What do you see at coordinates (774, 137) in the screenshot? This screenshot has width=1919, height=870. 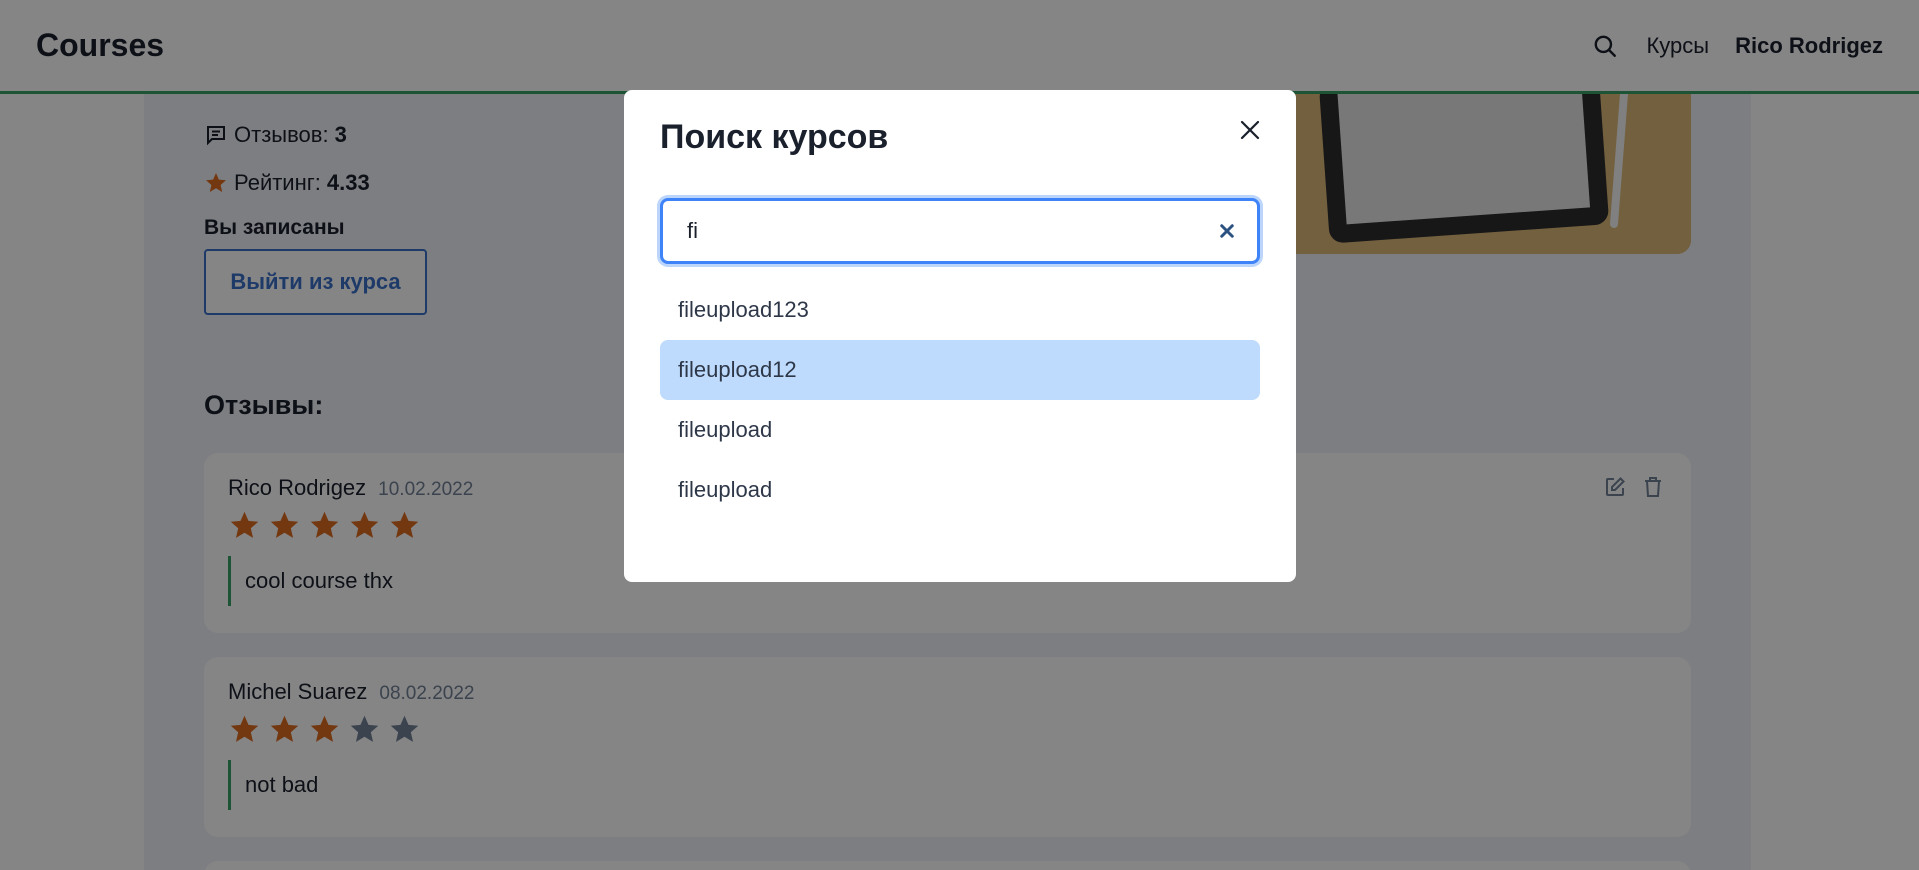 I see `modal-title: Поиск курсов` at bounding box center [774, 137].